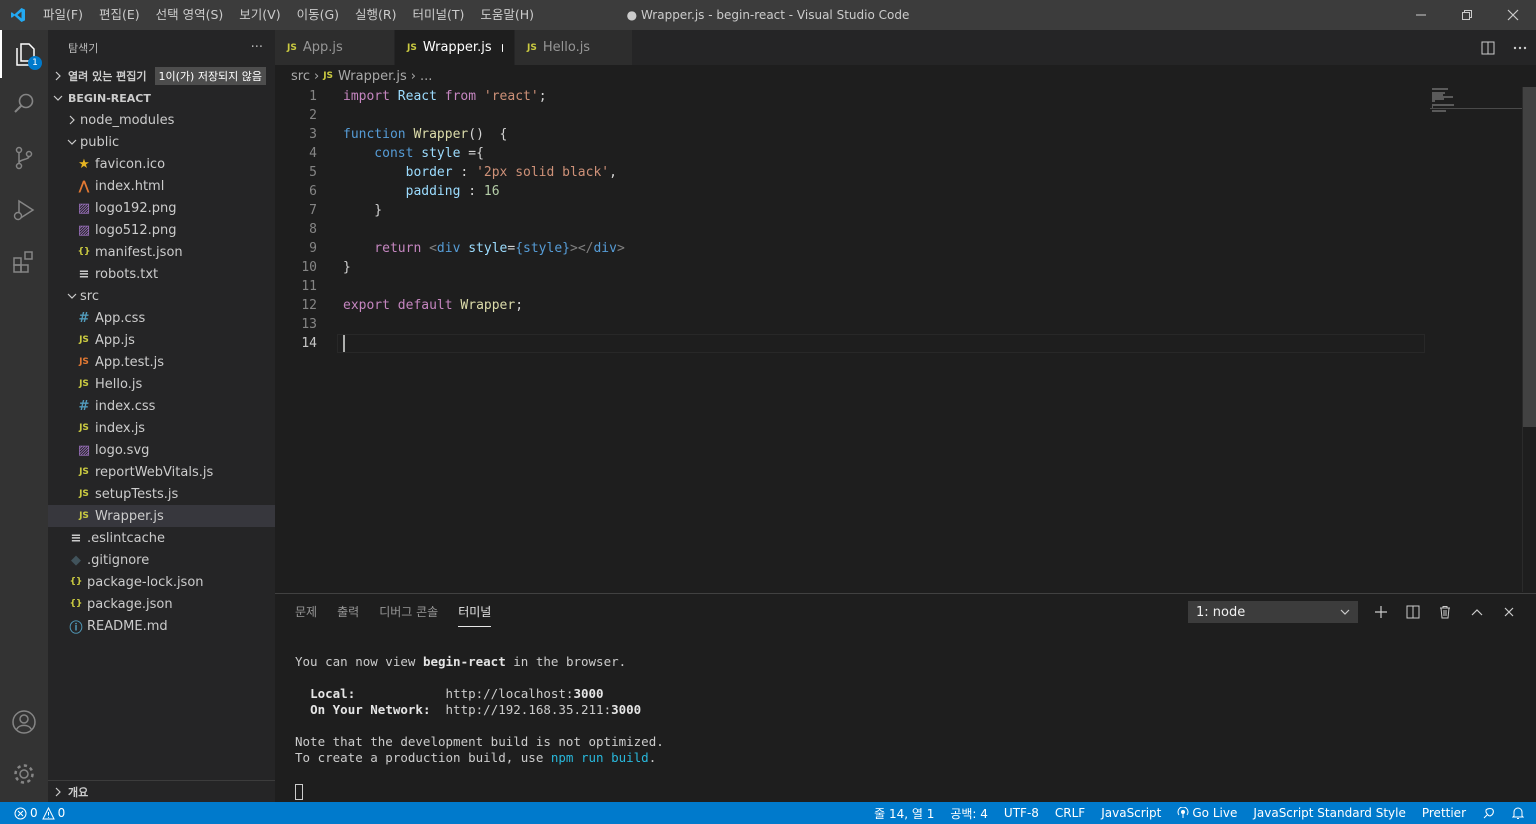 Image resolution: width=1536 pixels, height=824 pixels. I want to click on menu-item: 편집(E), so click(119, 15).